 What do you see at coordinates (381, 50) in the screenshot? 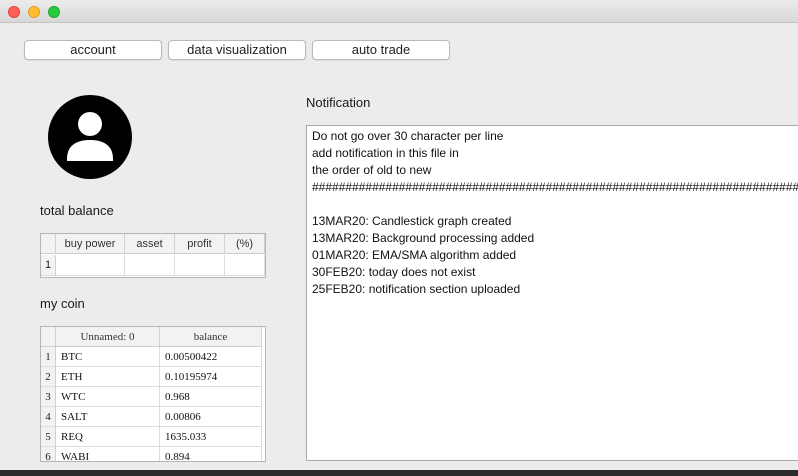
I see `auto-trade-button: auto trade` at bounding box center [381, 50].